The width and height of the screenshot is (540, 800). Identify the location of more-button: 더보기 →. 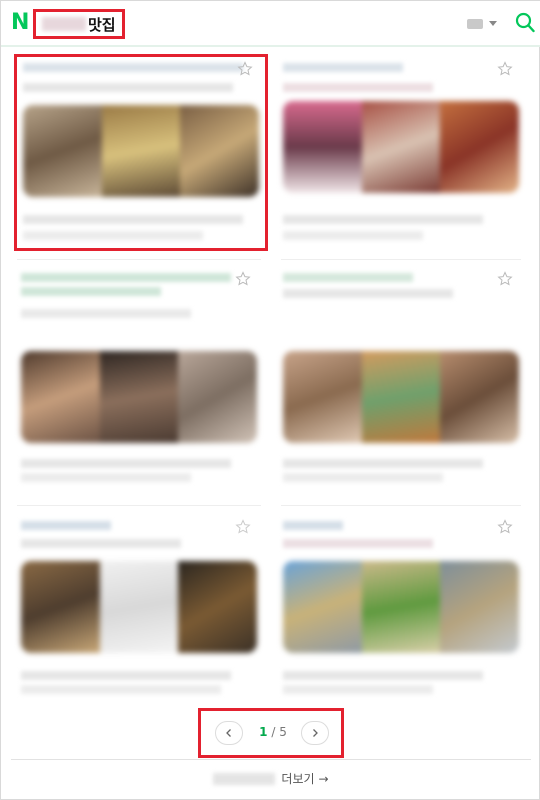
(271, 778).